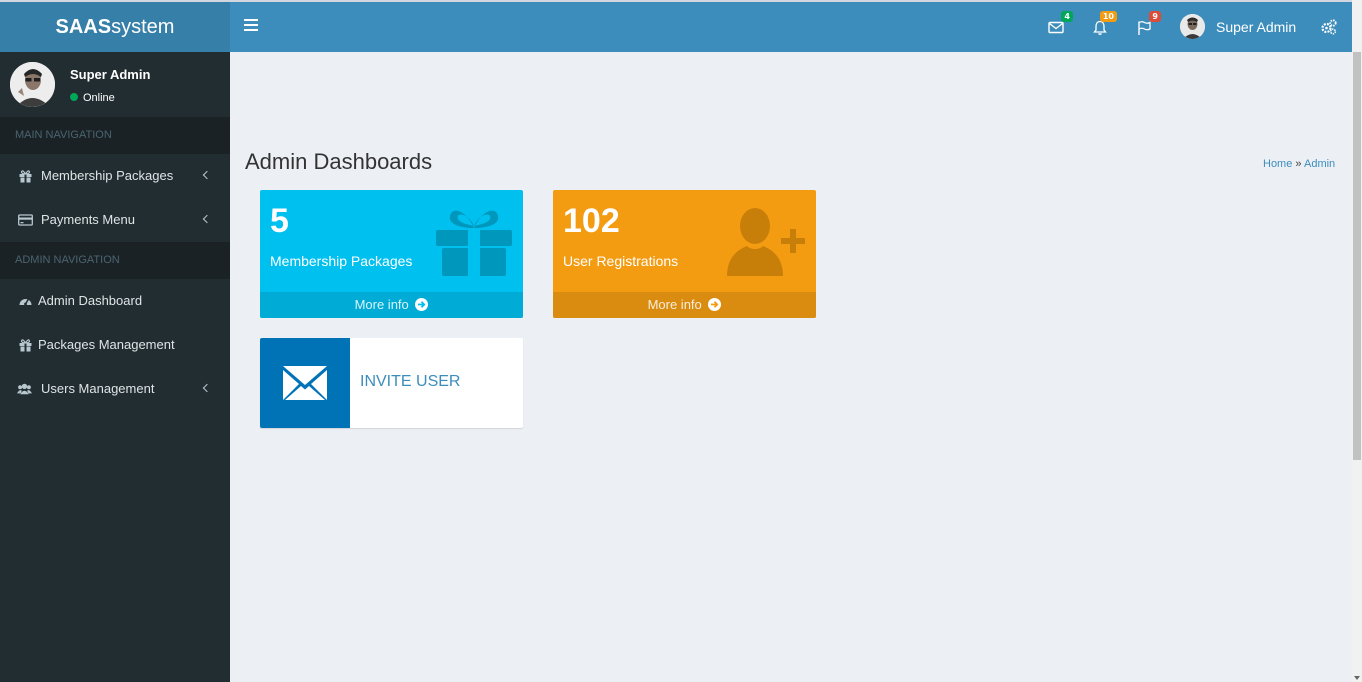 The image size is (1362, 682). I want to click on notifications-menu: 10, so click(1104, 24).